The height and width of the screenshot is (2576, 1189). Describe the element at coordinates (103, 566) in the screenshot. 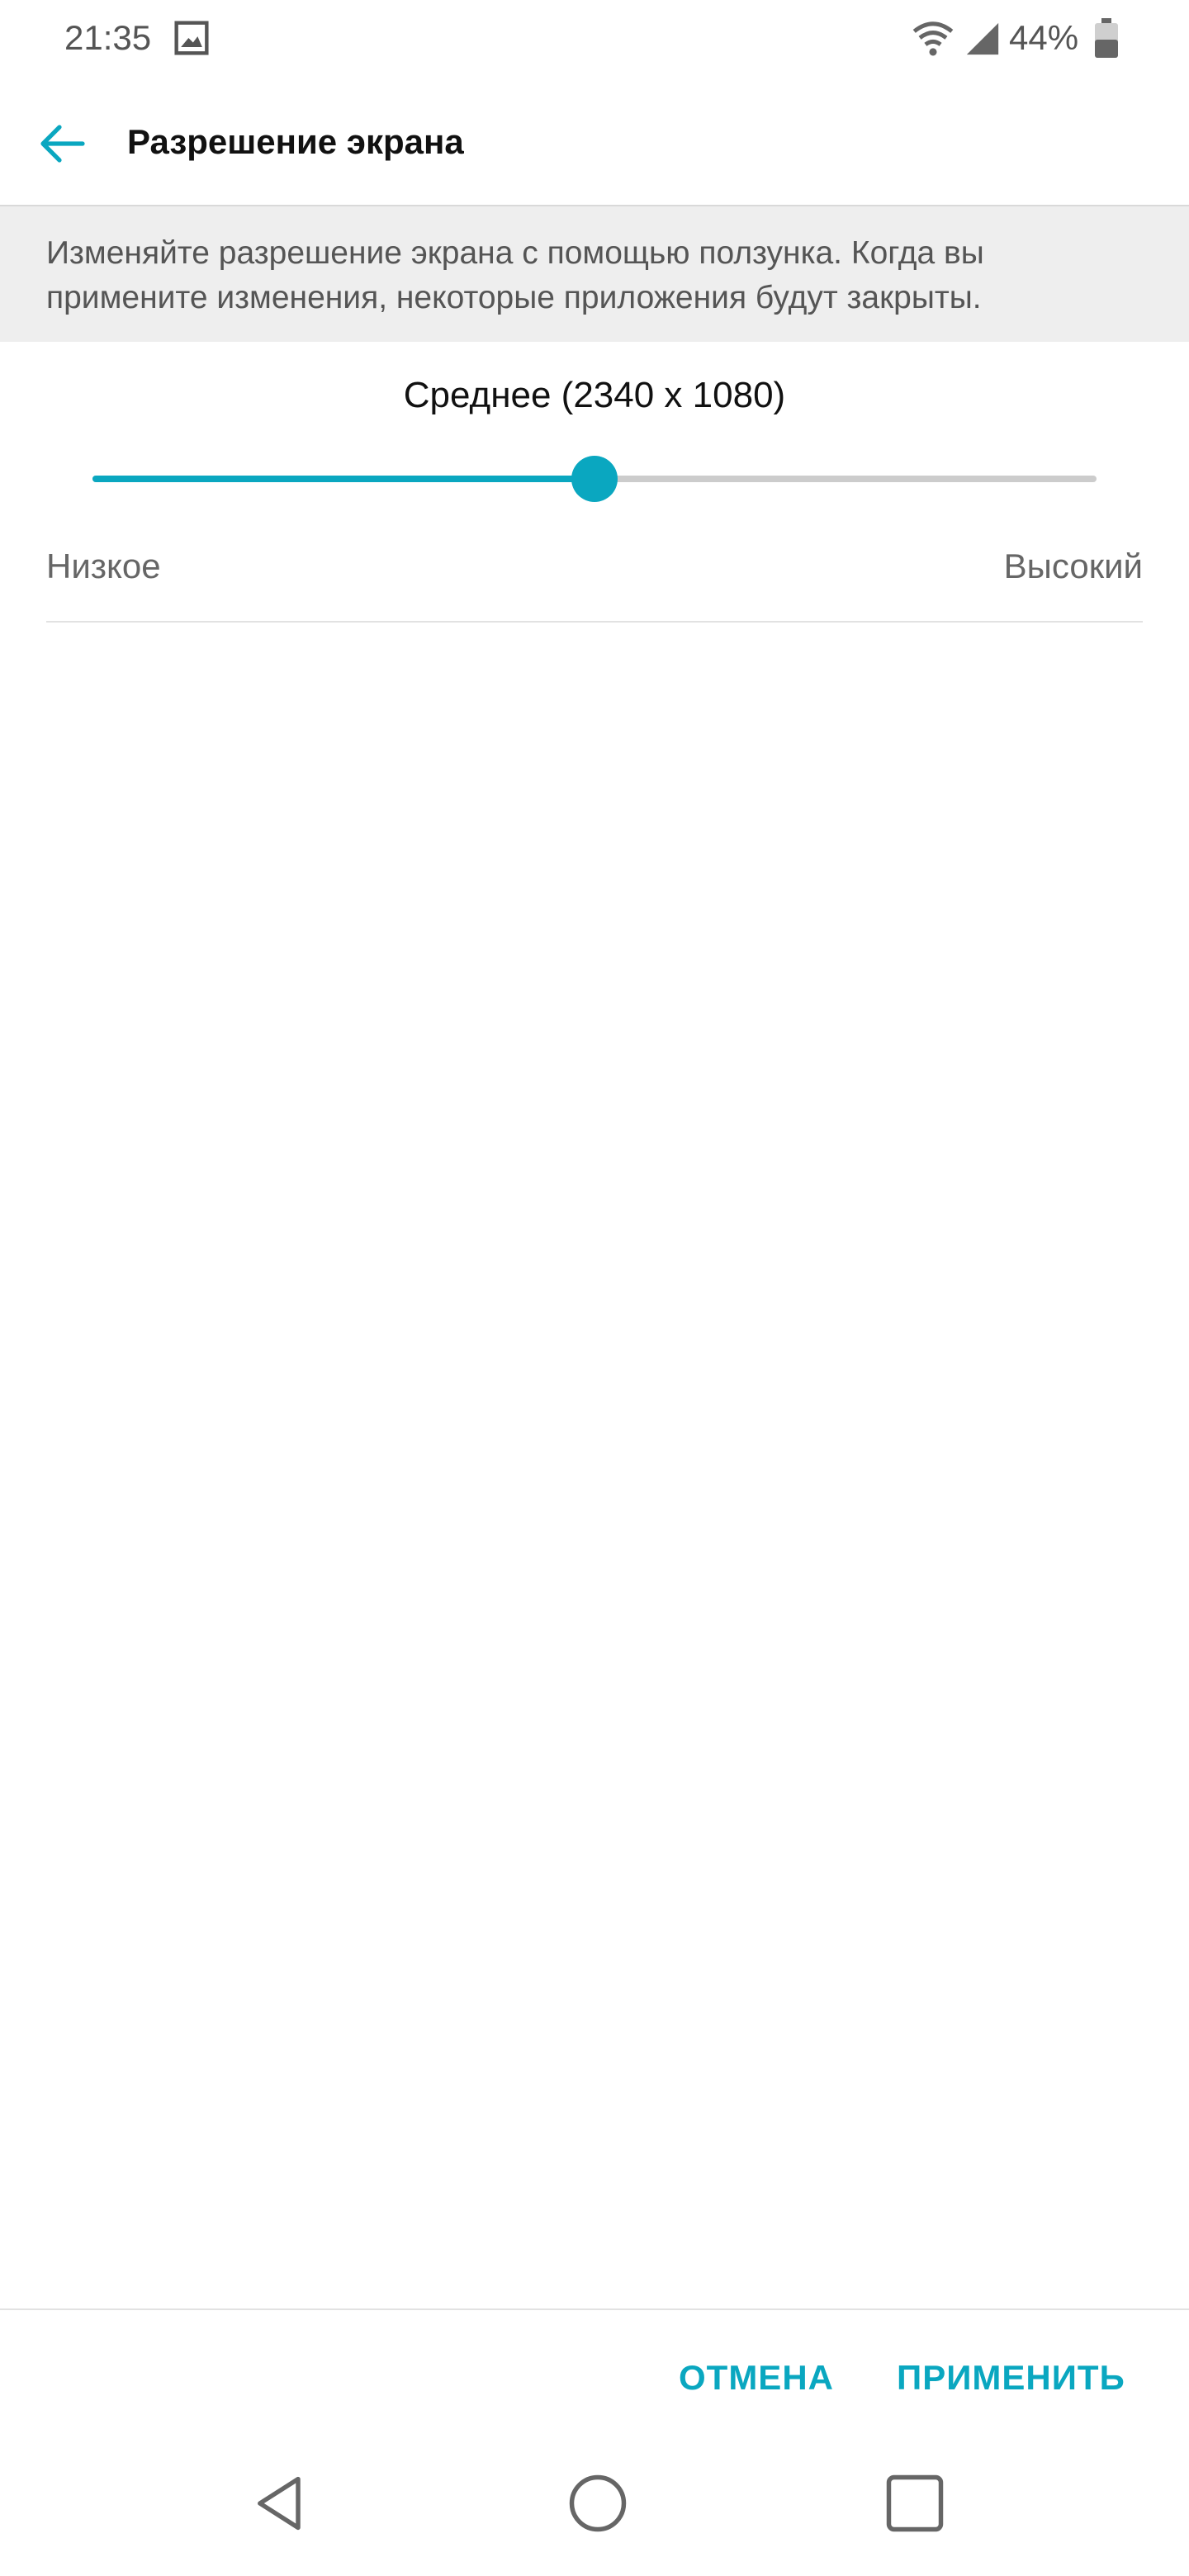

I see `slider-min-label: Низкое` at that location.